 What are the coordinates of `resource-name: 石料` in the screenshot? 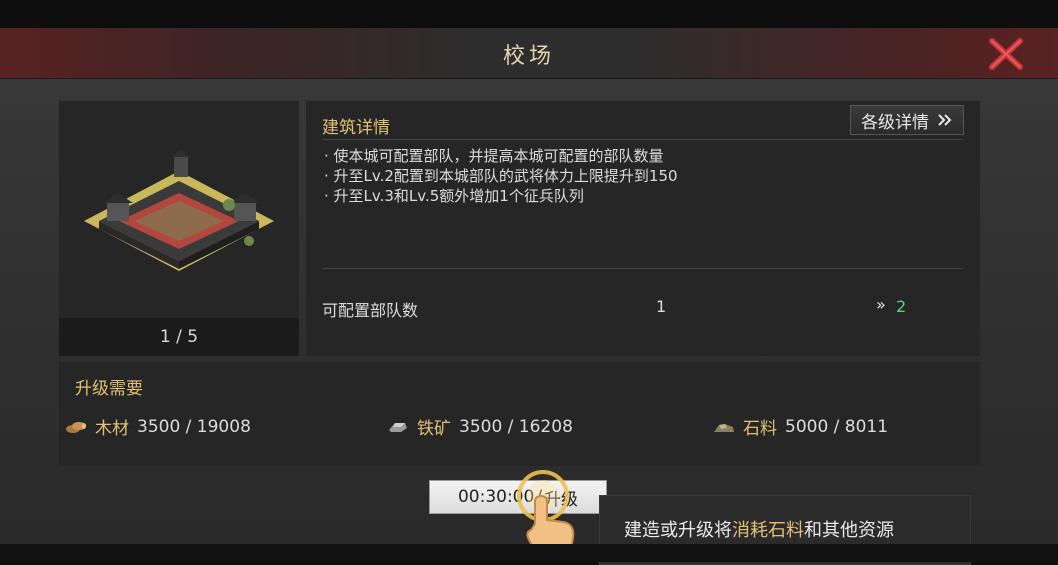 It's located at (760, 429).